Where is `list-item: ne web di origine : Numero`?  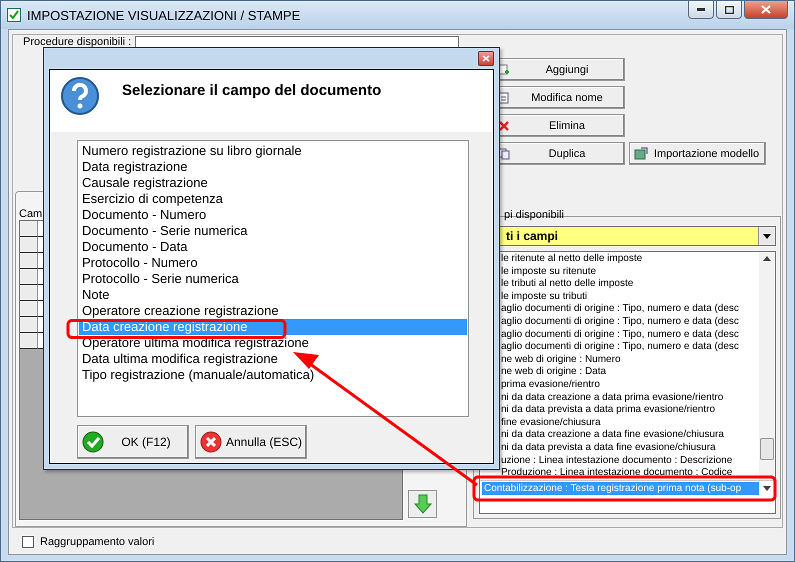 list-item: ne web di origine : Numero is located at coordinates (630, 360).